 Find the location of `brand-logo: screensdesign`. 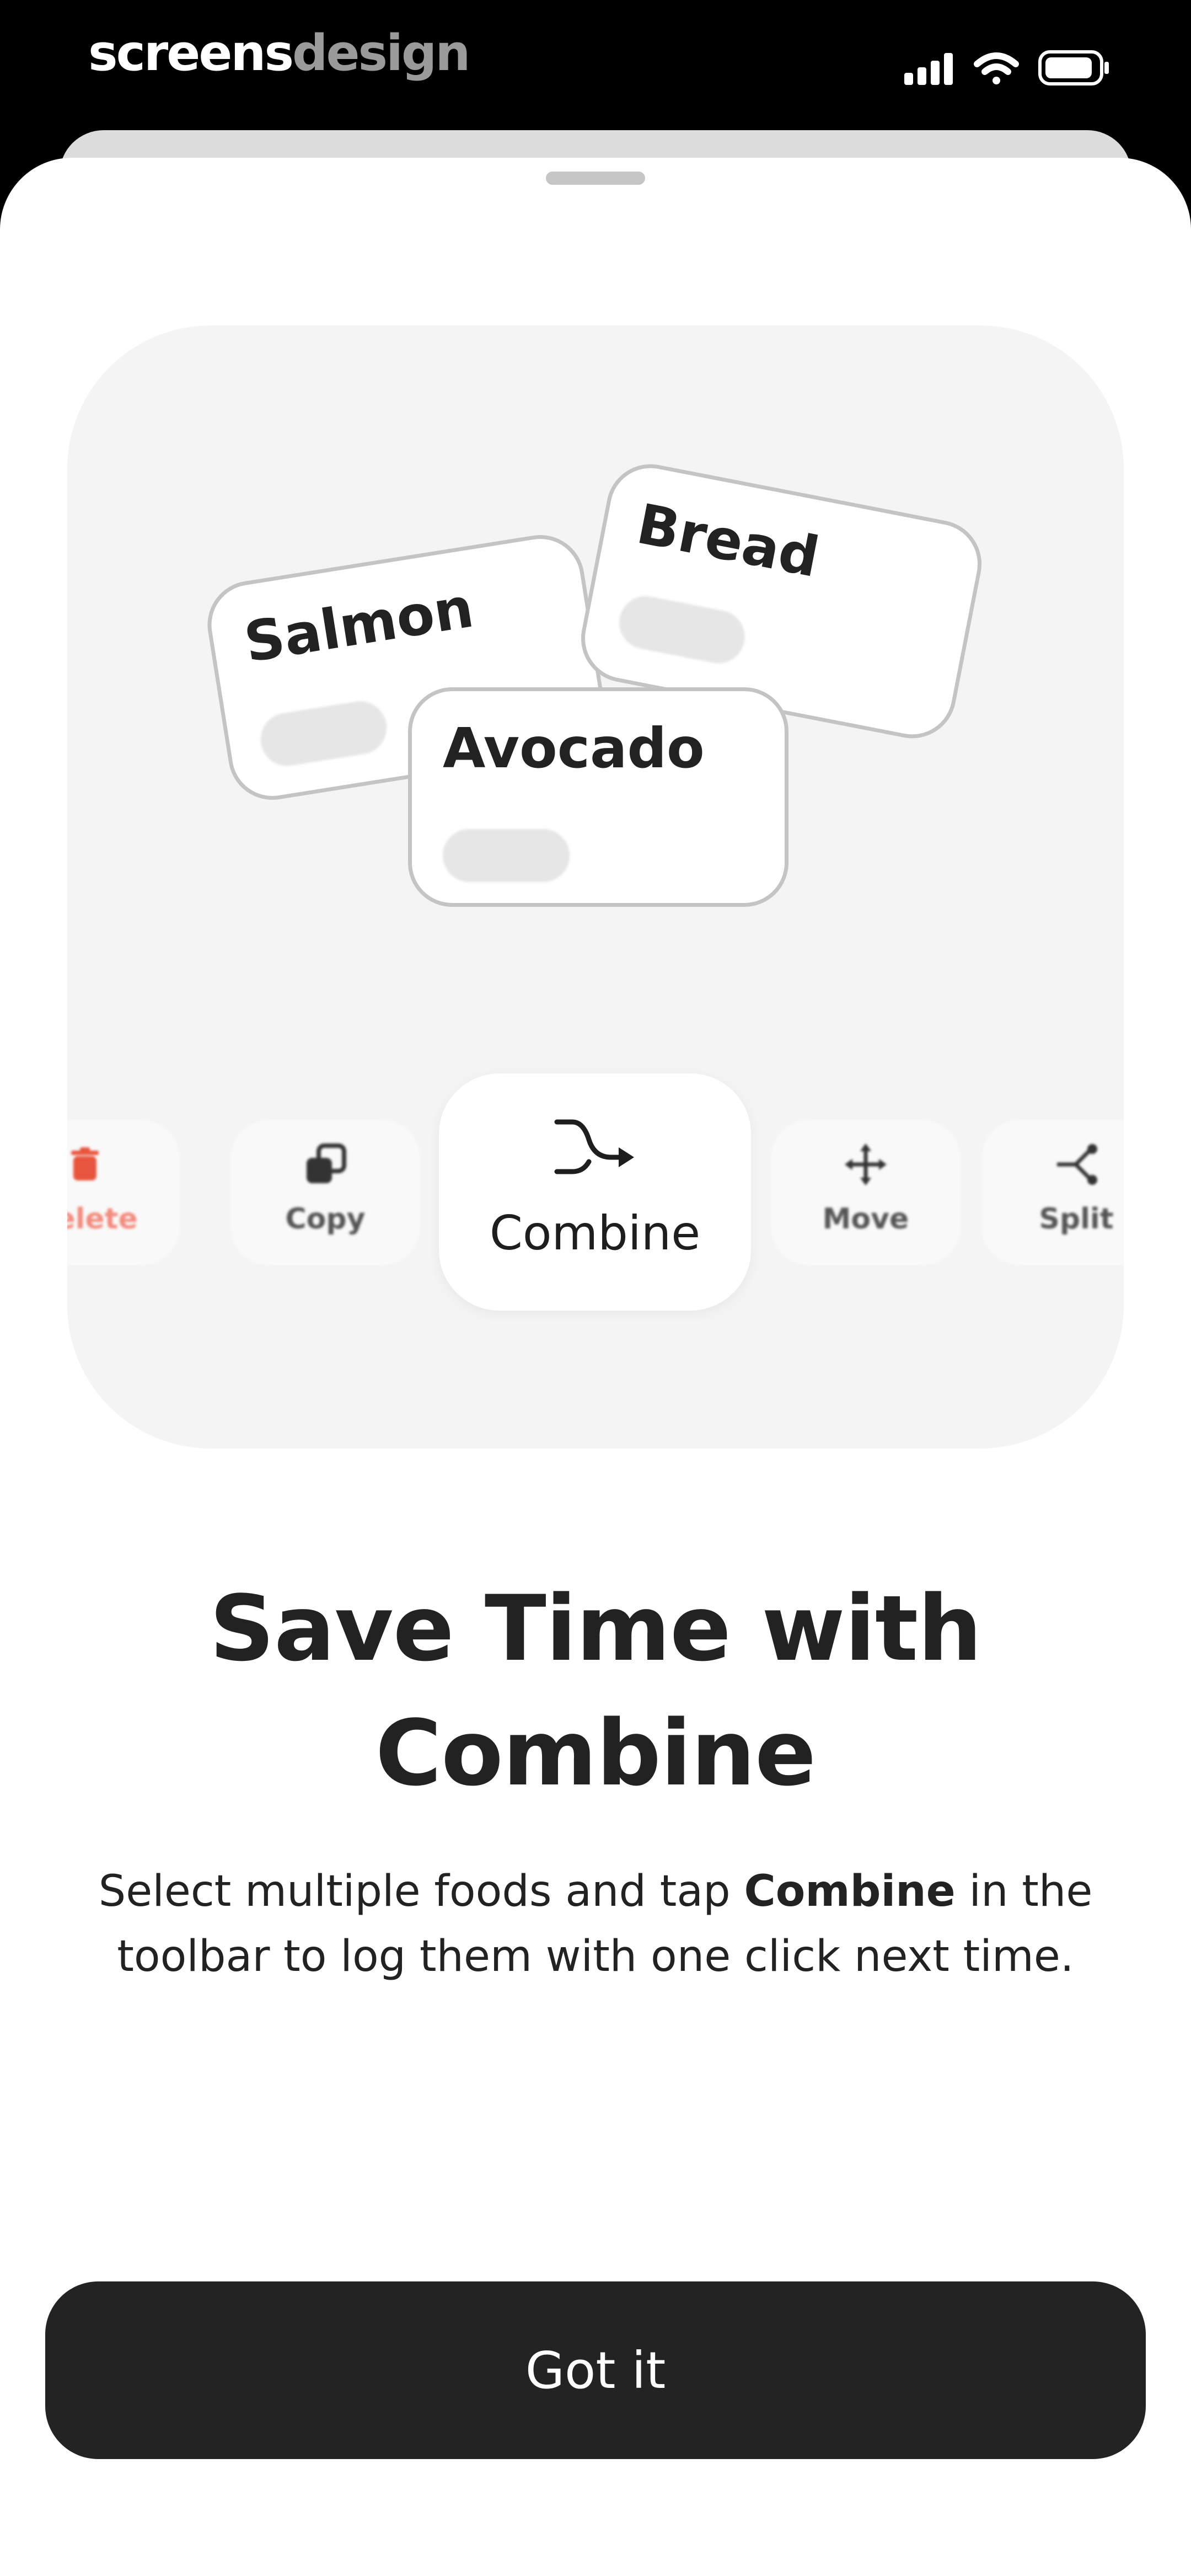

brand-logo: screensdesign is located at coordinates (279, 53).